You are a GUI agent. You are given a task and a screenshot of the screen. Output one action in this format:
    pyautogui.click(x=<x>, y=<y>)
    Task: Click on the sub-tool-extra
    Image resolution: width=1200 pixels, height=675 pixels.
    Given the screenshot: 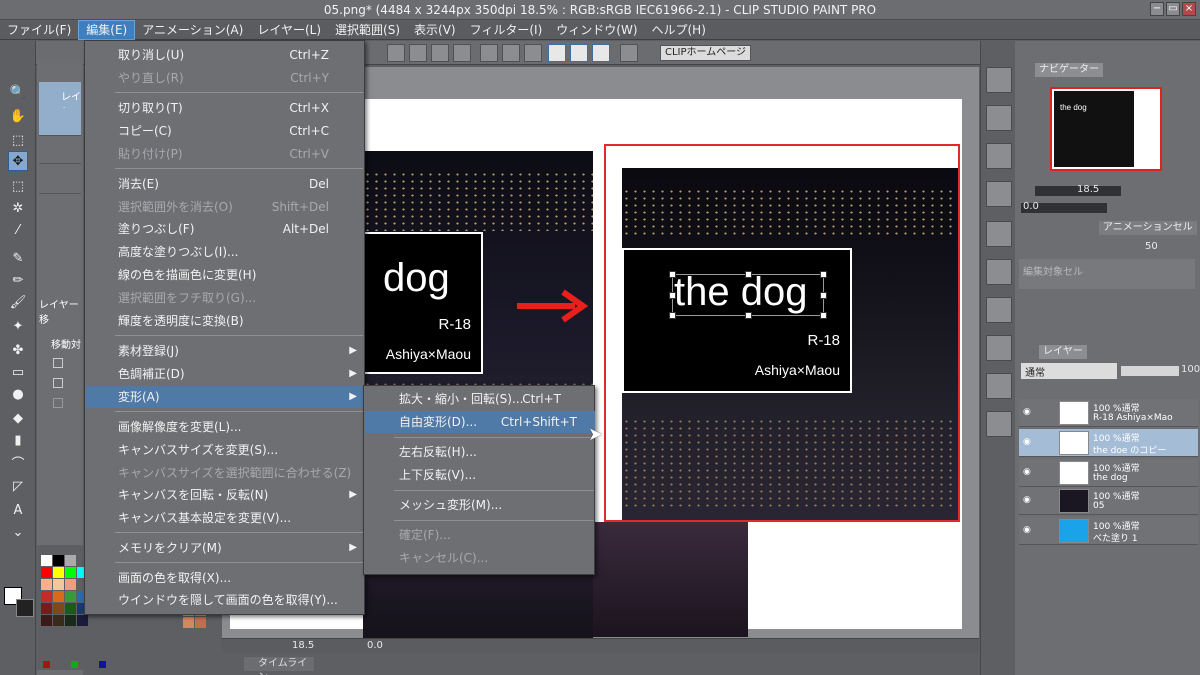 What is the action you would take?
    pyautogui.click(x=60, y=180)
    